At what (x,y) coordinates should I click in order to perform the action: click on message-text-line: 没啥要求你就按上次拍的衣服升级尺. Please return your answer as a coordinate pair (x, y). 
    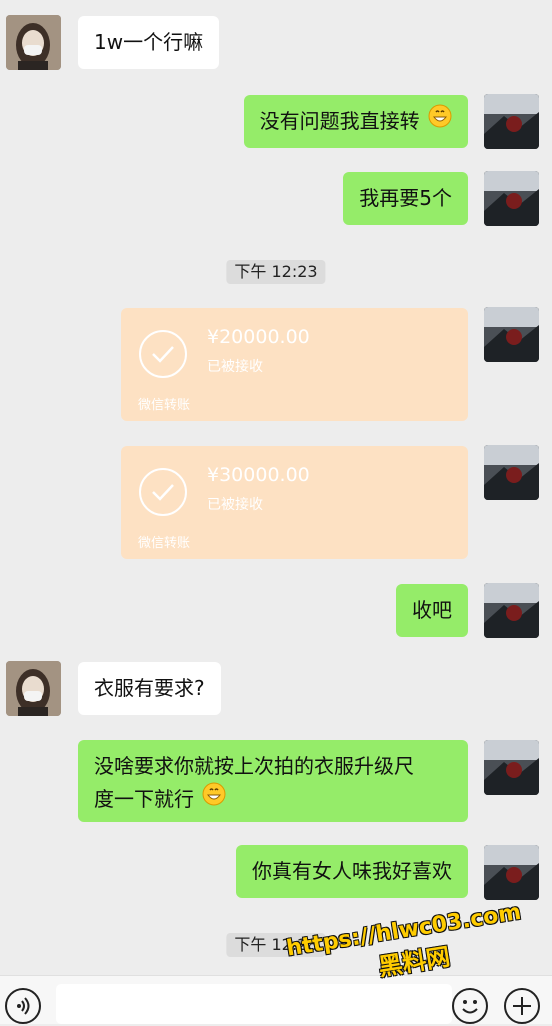
    Looking at the image, I should click on (254, 766).